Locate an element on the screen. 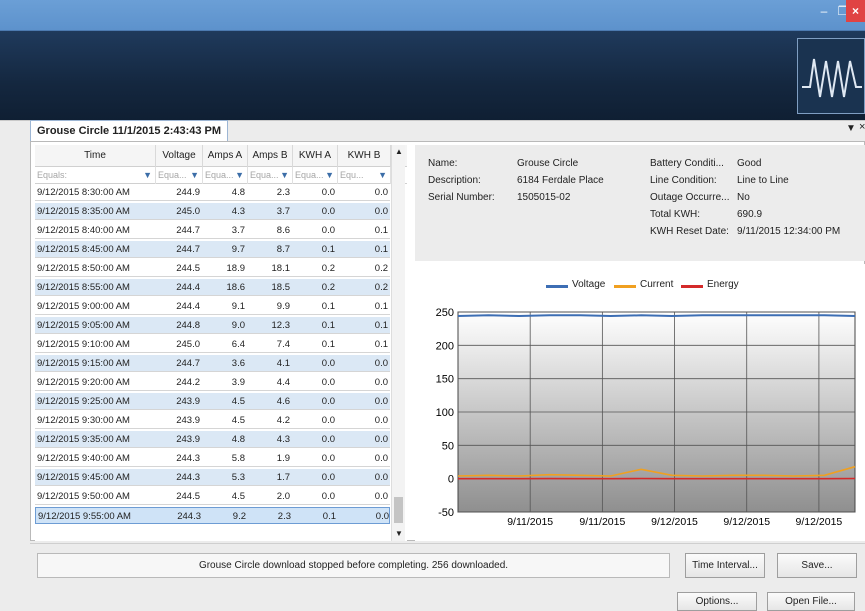 The image size is (865, 611). table-cell: 245.0 is located at coordinates (188, 344).